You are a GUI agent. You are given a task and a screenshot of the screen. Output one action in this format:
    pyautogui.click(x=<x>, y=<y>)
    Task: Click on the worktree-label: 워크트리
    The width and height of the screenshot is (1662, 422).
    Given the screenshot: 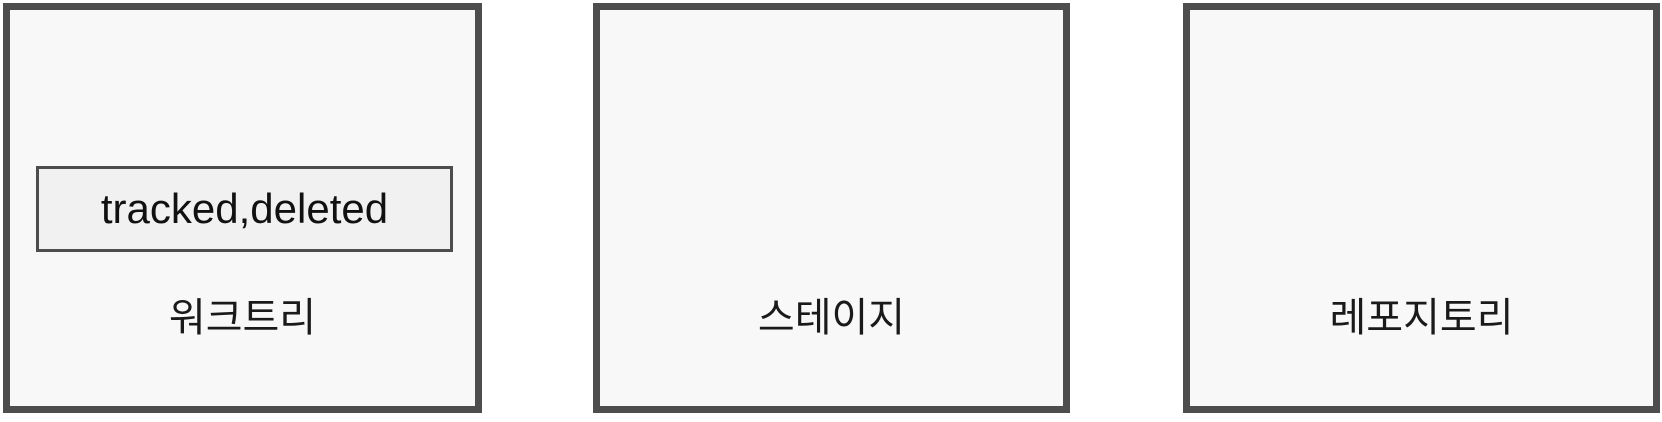 What is the action you would take?
    pyautogui.click(x=242, y=318)
    